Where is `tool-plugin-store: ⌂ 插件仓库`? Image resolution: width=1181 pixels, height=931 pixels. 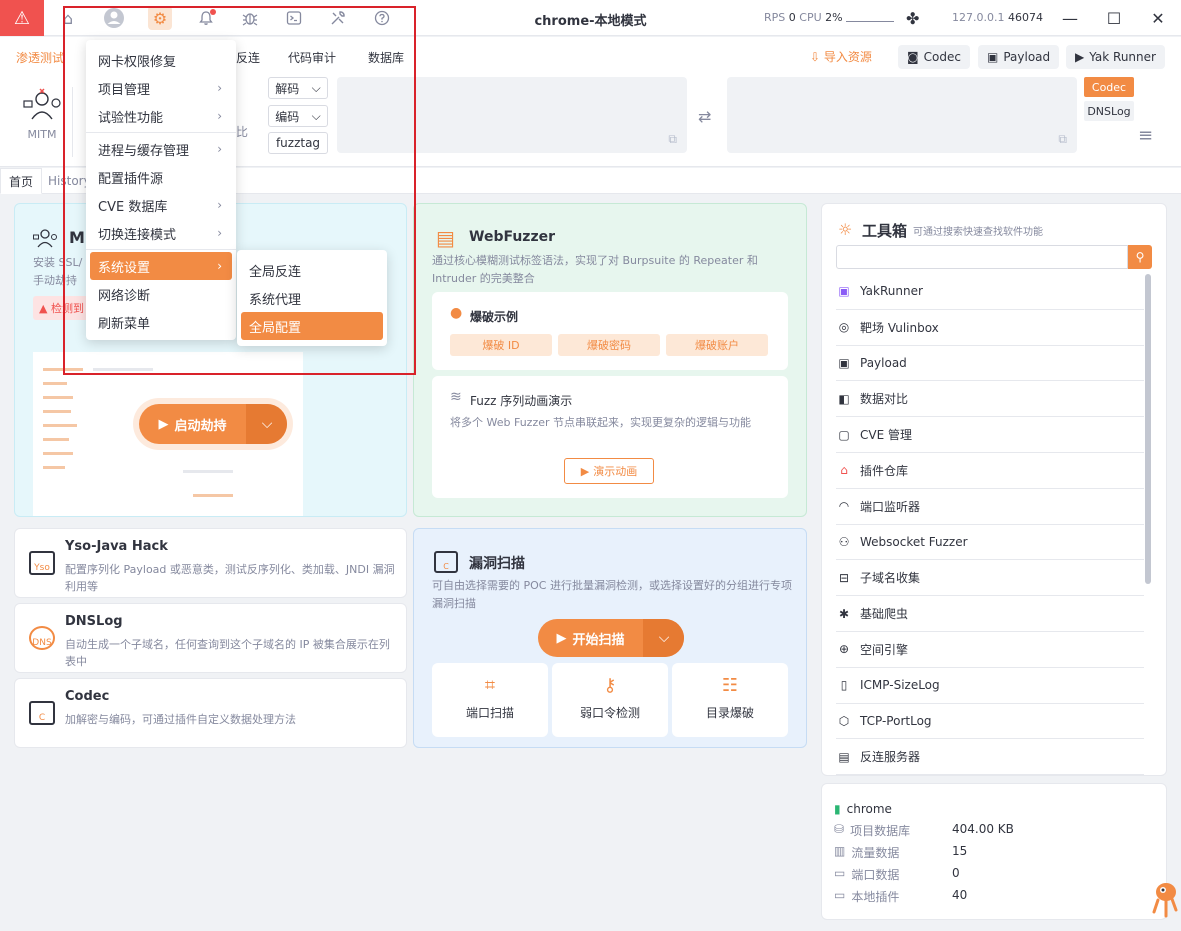
tool-plugin-store: ⌂ 插件仓库 is located at coordinates (990, 471).